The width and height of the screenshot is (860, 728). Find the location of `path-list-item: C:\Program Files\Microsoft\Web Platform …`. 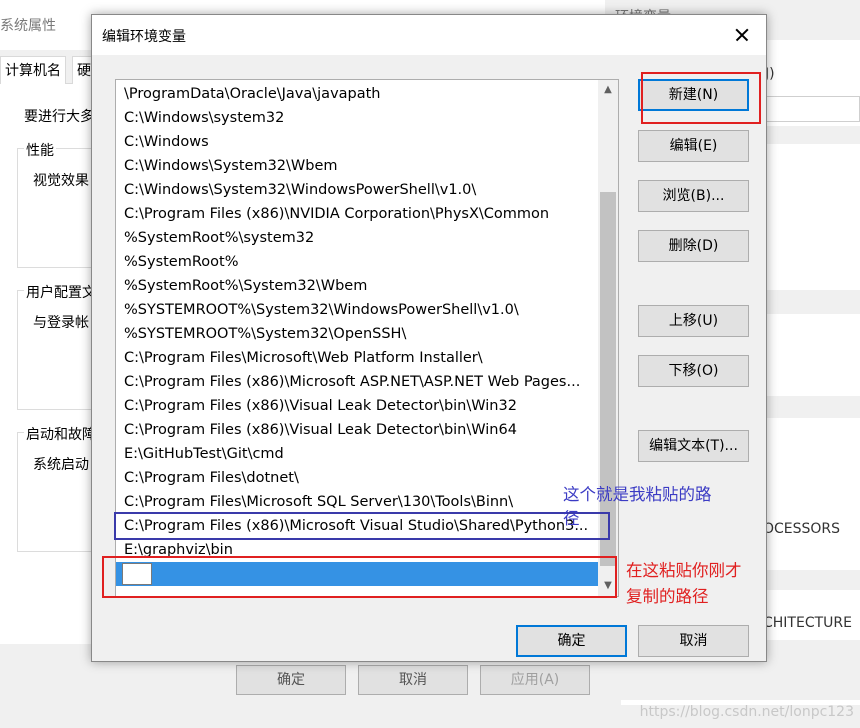

path-list-item: C:\Program Files\Microsoft\Web Platform … is located at coordinates (357, 358).